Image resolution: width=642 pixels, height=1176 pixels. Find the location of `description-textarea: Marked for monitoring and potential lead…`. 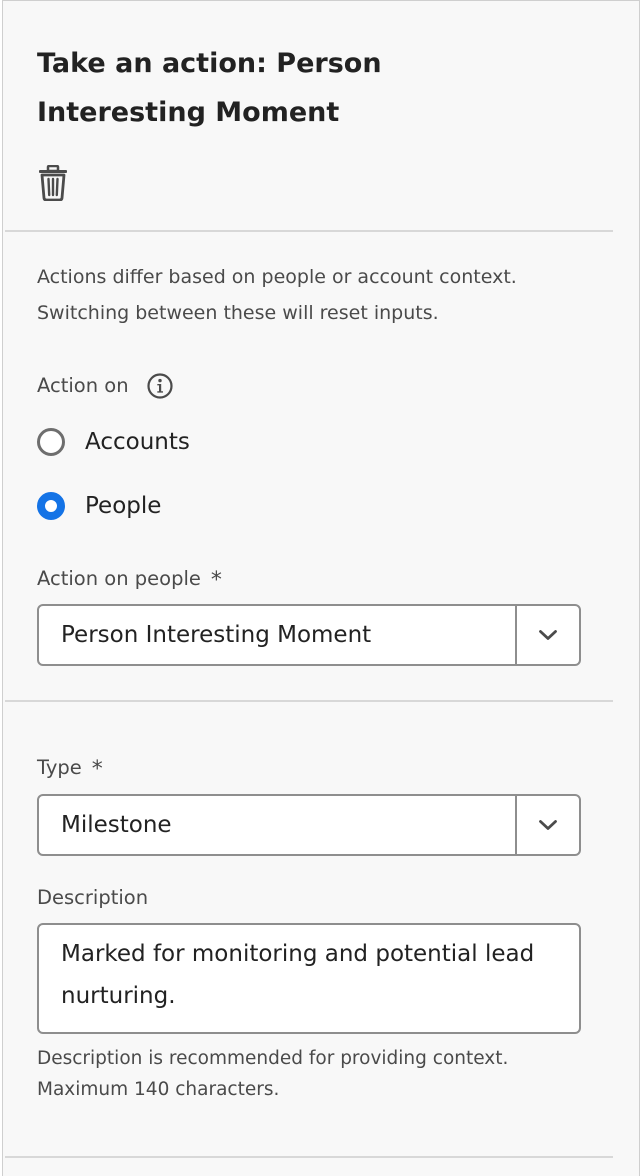

description-textarea: Marked for monitoring and potential lead… is located at coordinates (309, 978).